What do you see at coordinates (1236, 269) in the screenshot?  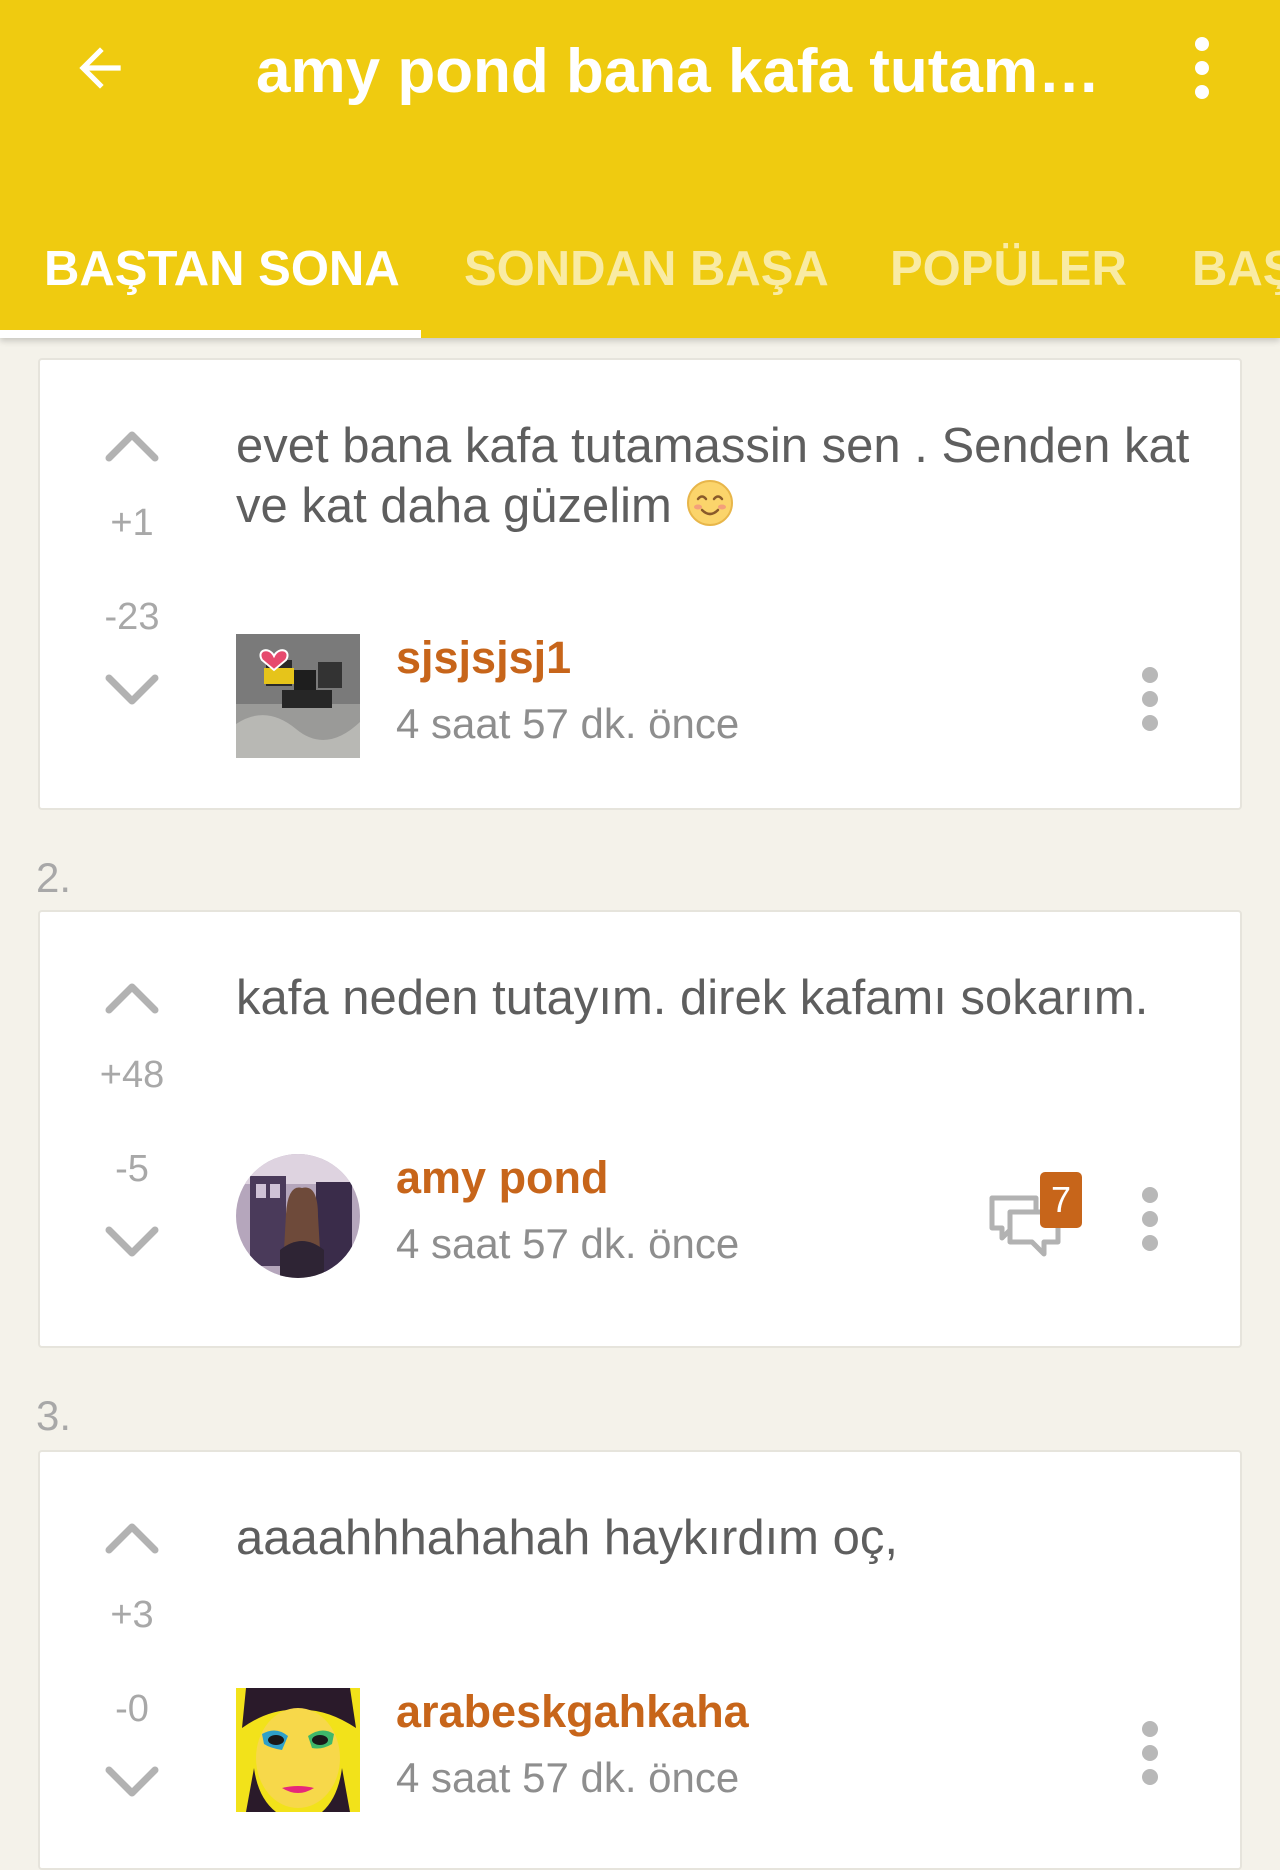 I see `tab-bas: BAŞ` at bounding box center [1236, 269].